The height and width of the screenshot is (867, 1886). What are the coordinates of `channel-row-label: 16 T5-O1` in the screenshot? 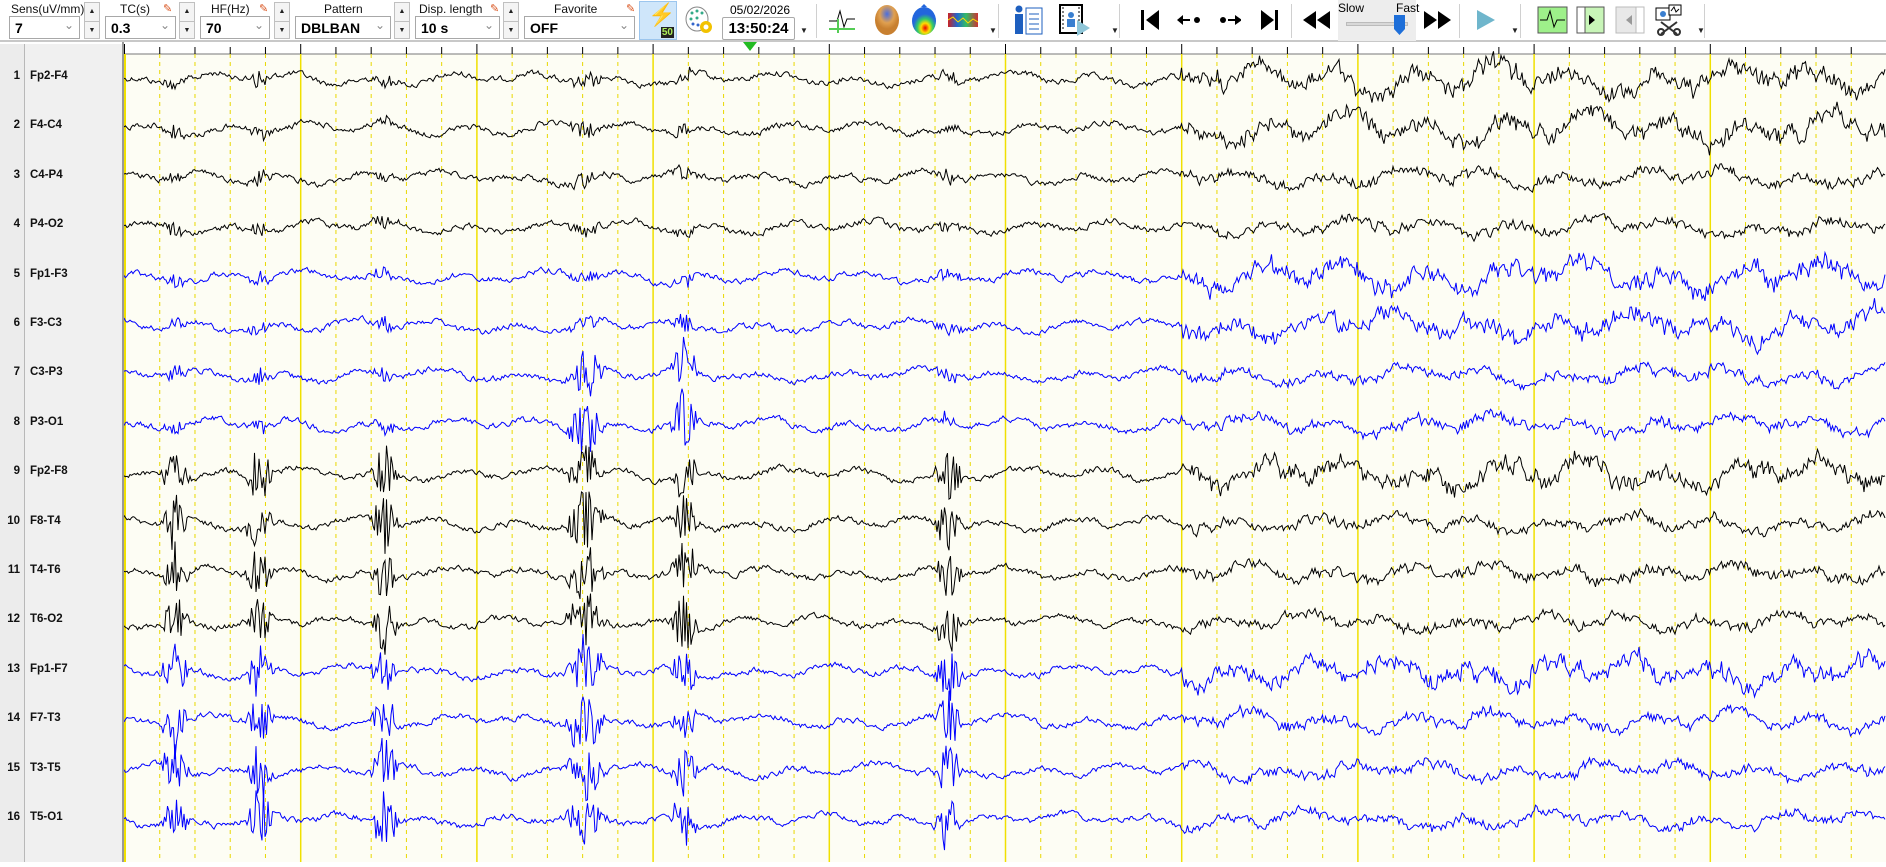 It's located at (61, 821).